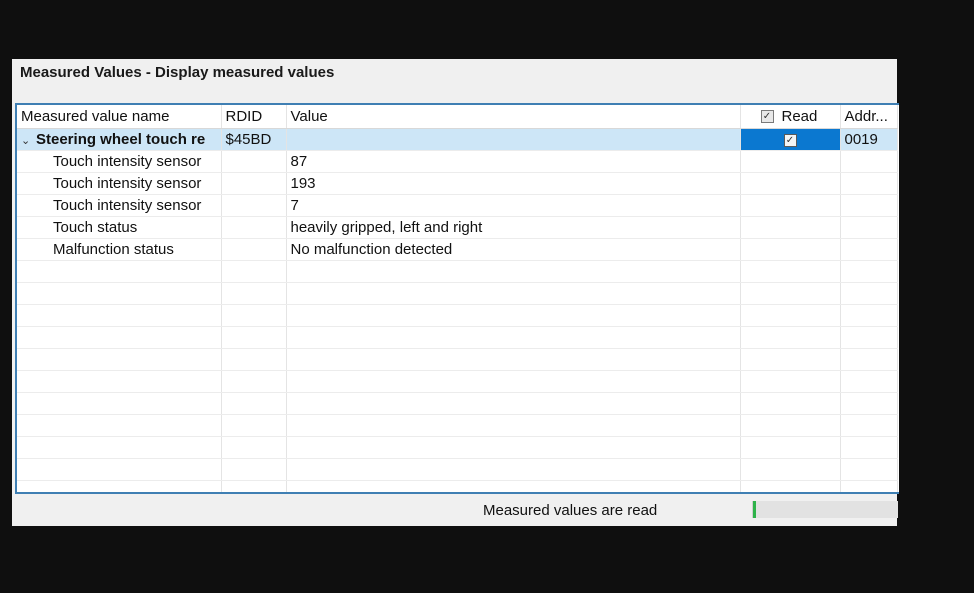  Describe the element at coordinates (513, 139) in the screenshot. I see `group-value` at that location.